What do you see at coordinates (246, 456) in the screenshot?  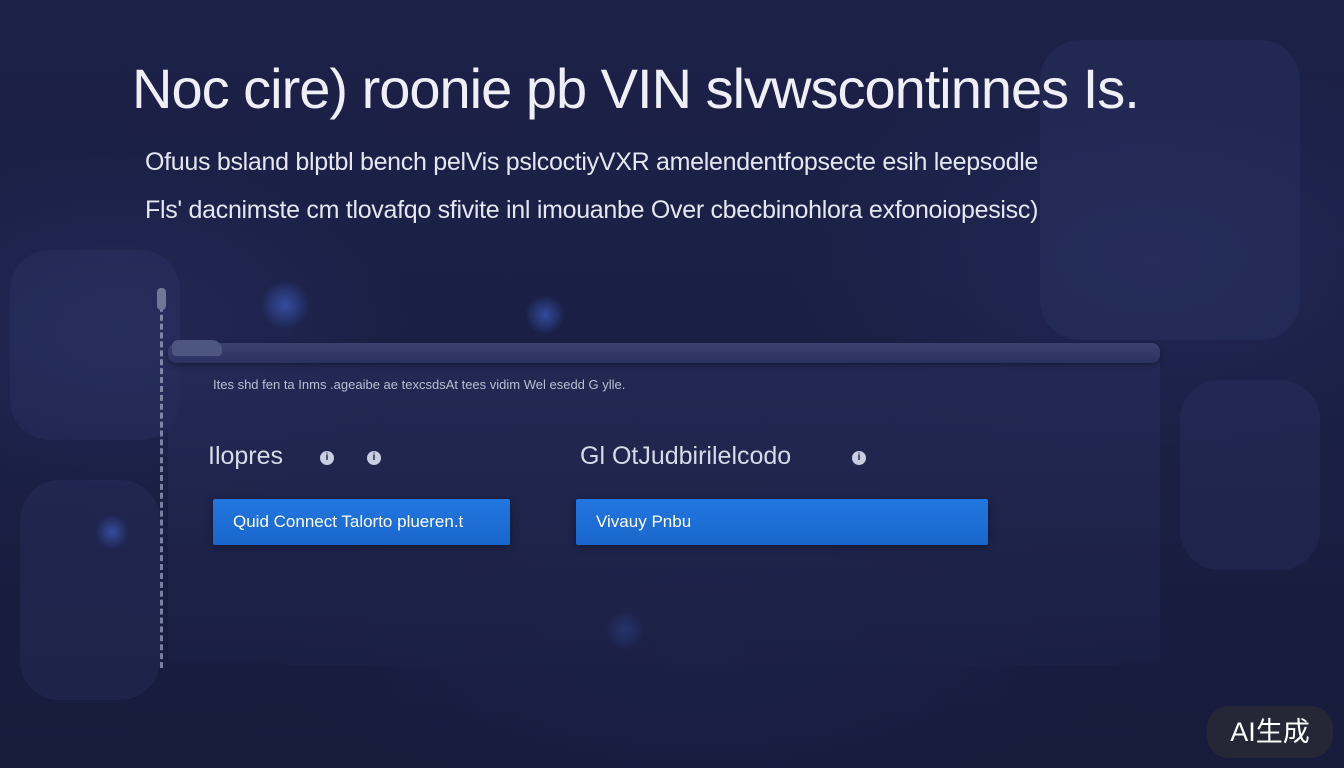 I see `left-group-label: Ilopres` at bounding box center [246, 456].